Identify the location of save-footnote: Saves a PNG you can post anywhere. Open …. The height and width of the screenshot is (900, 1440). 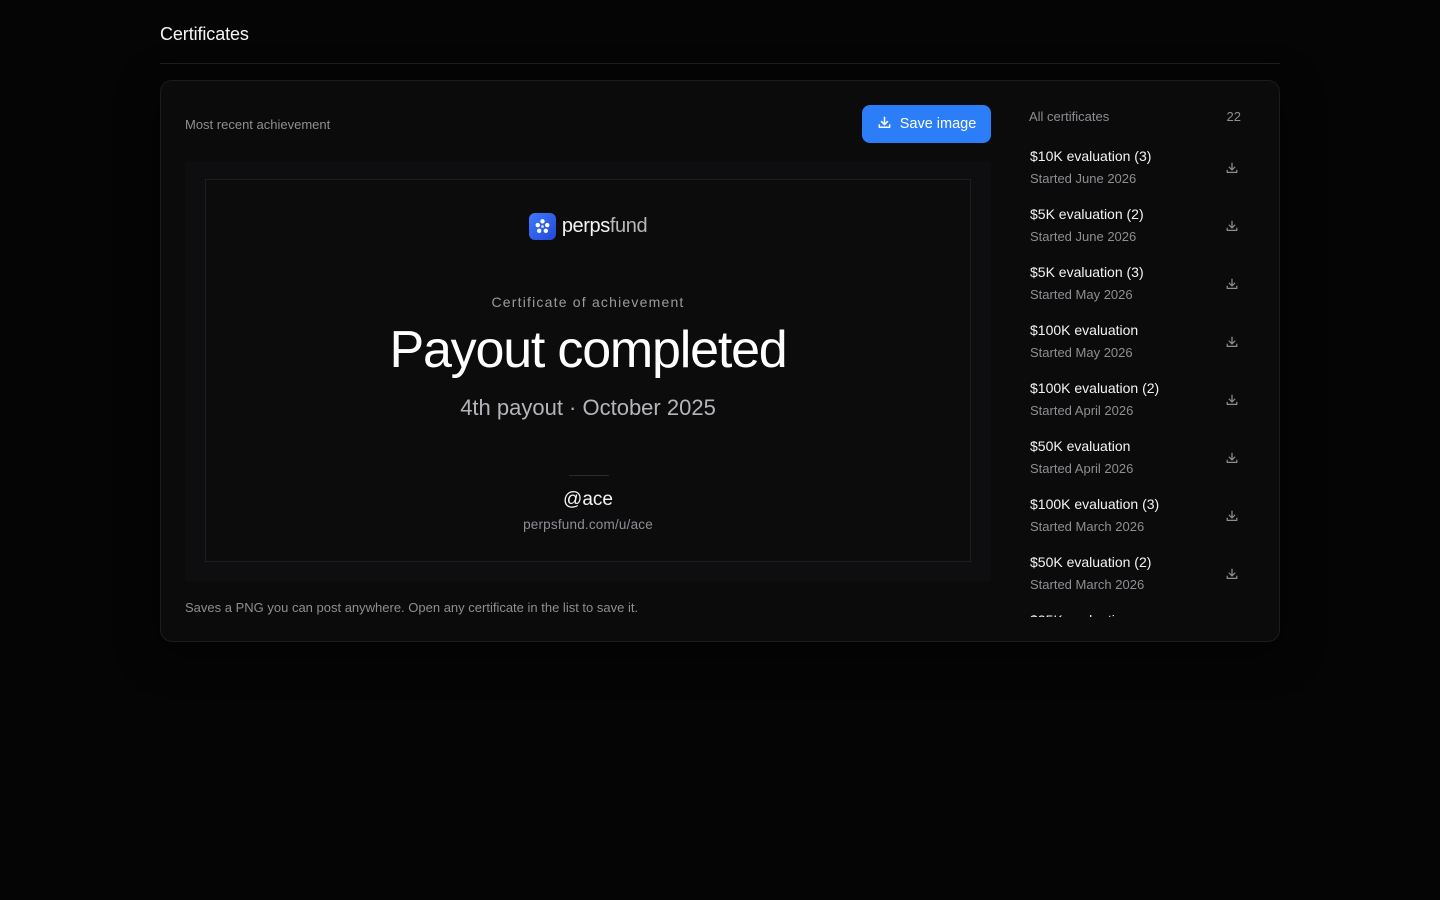
(412, 607).